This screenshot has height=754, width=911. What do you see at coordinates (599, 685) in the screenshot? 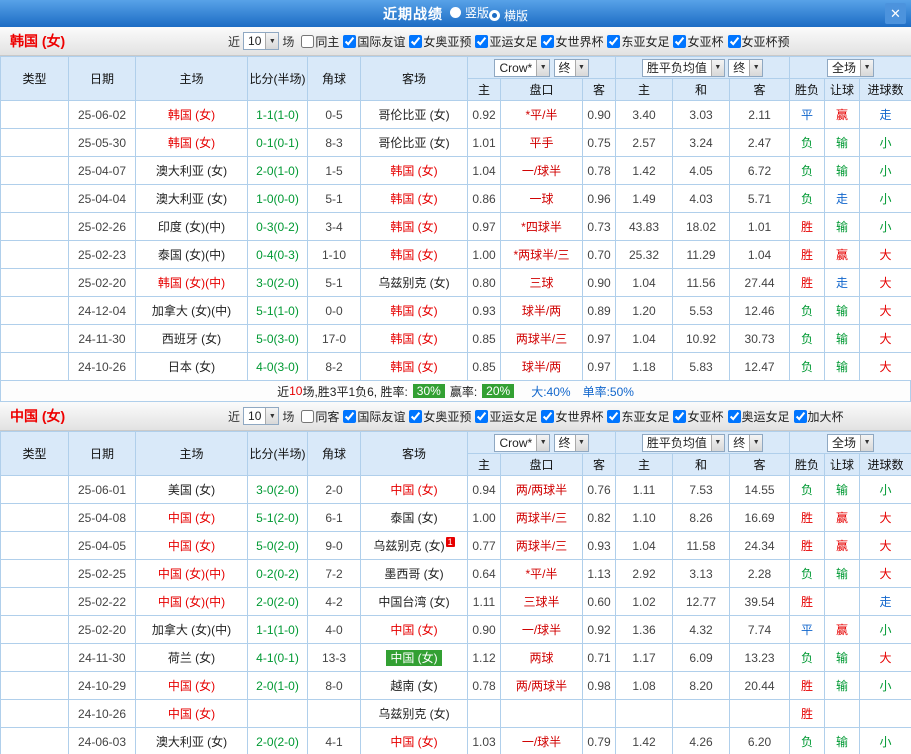
I see `handicap-odds-away: 0.98` at bounding box center [599, 685].